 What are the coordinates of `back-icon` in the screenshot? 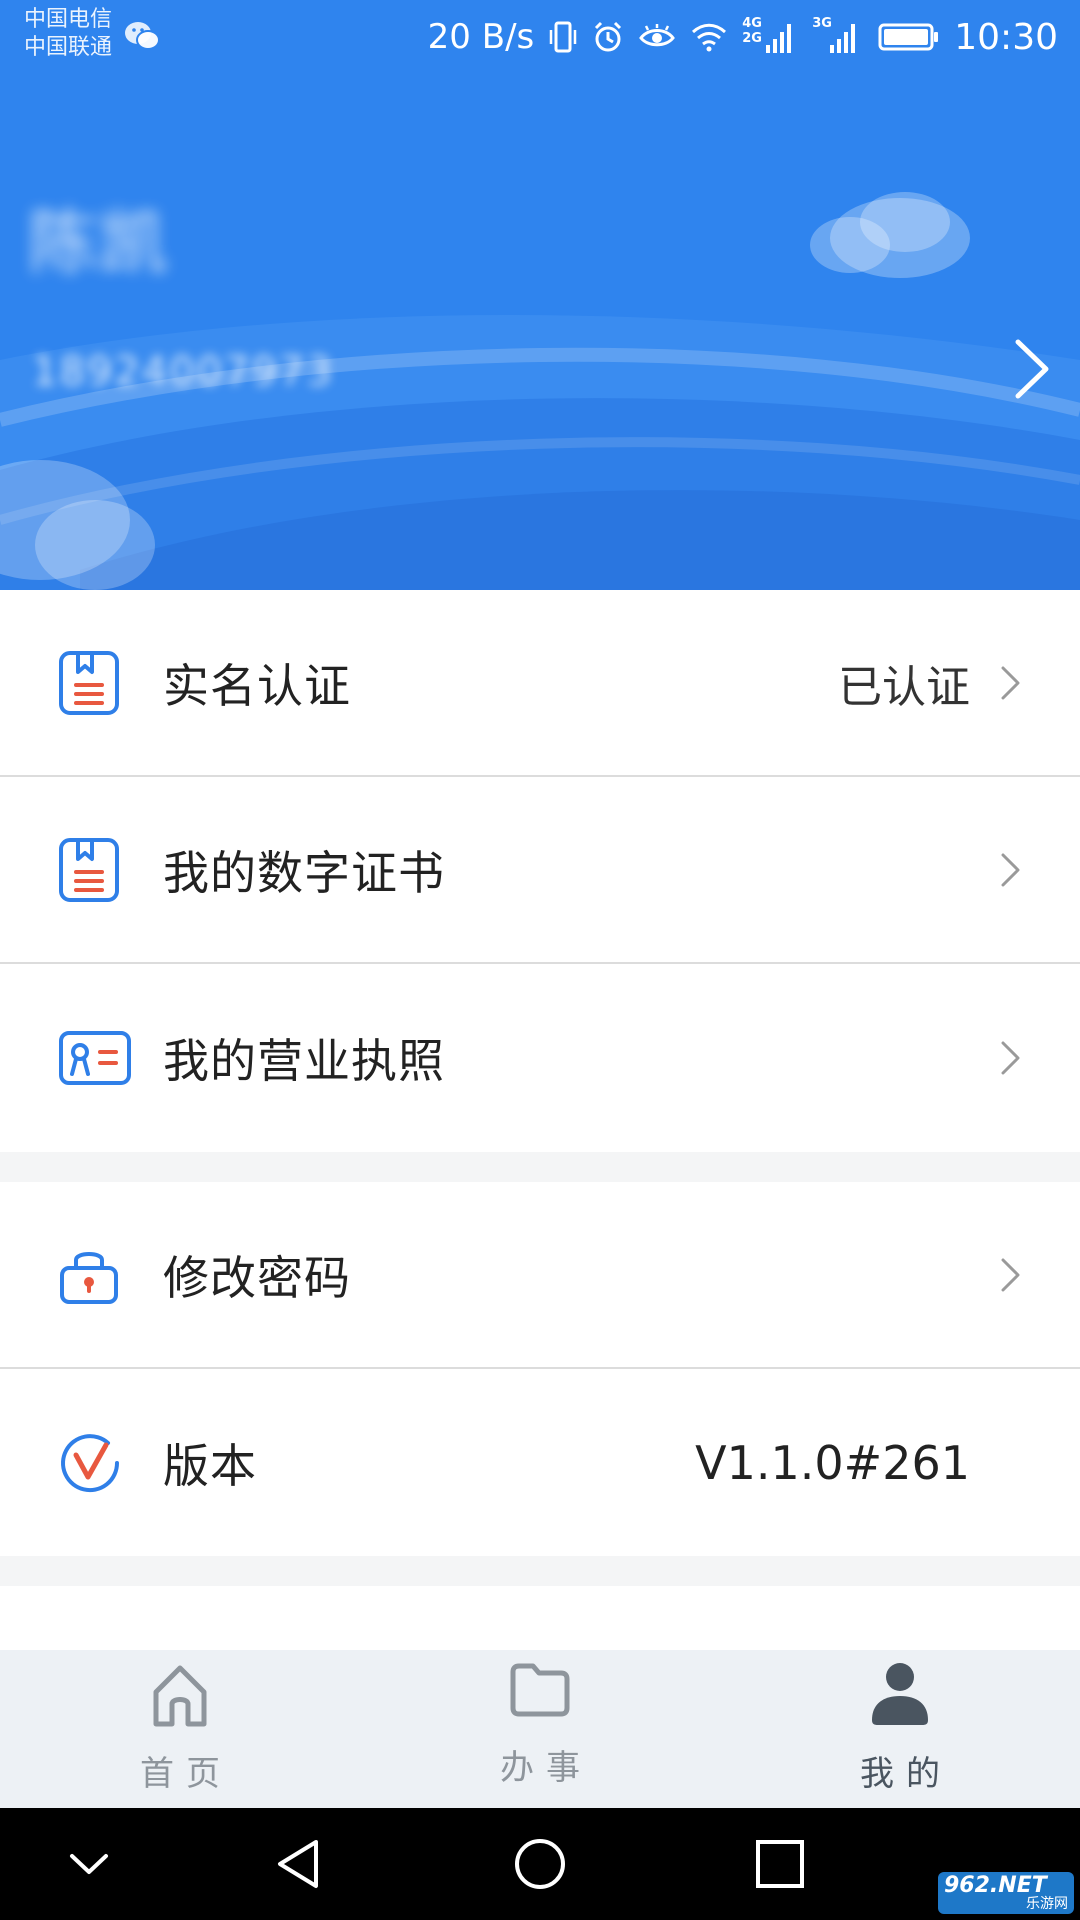 It's located at (300, 1864).